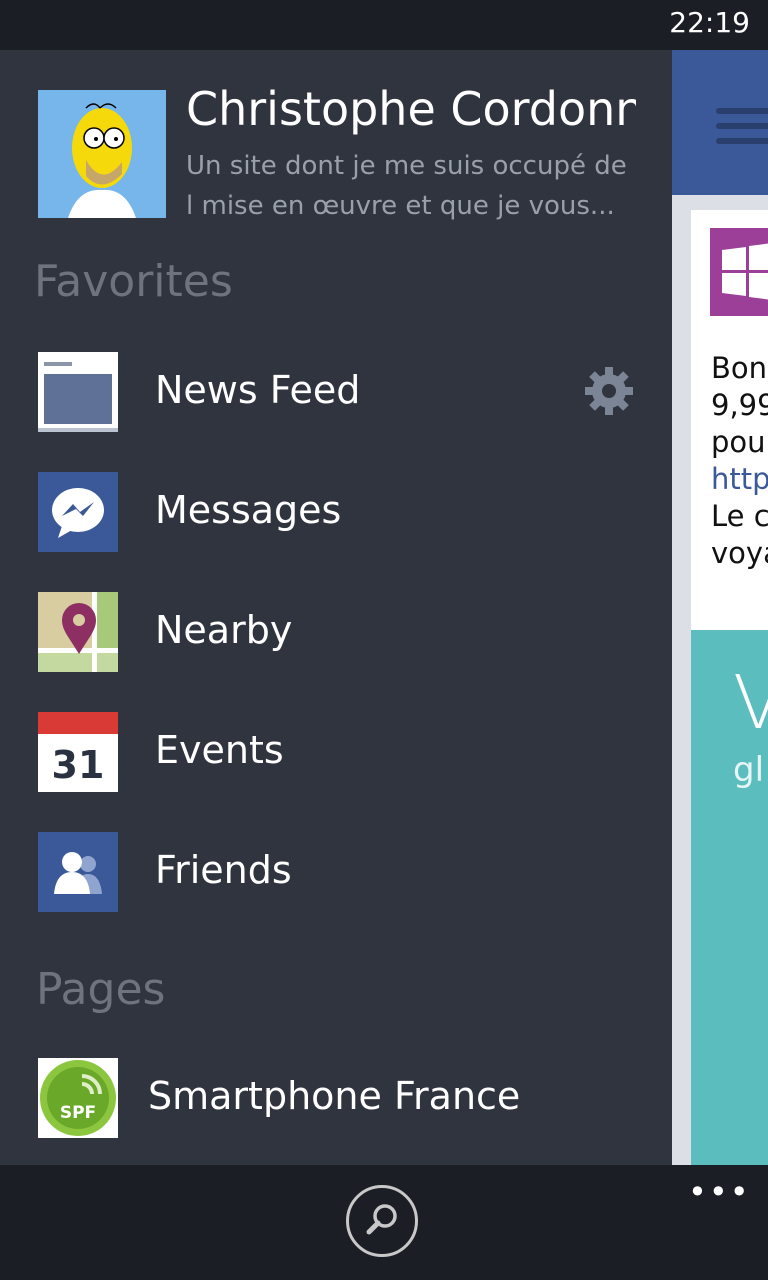 This screenshot has height=1280, width=768. Describe the element at coordinates (742, 130) in the screenshot. I see `hamburger-menu-icon` at that location.